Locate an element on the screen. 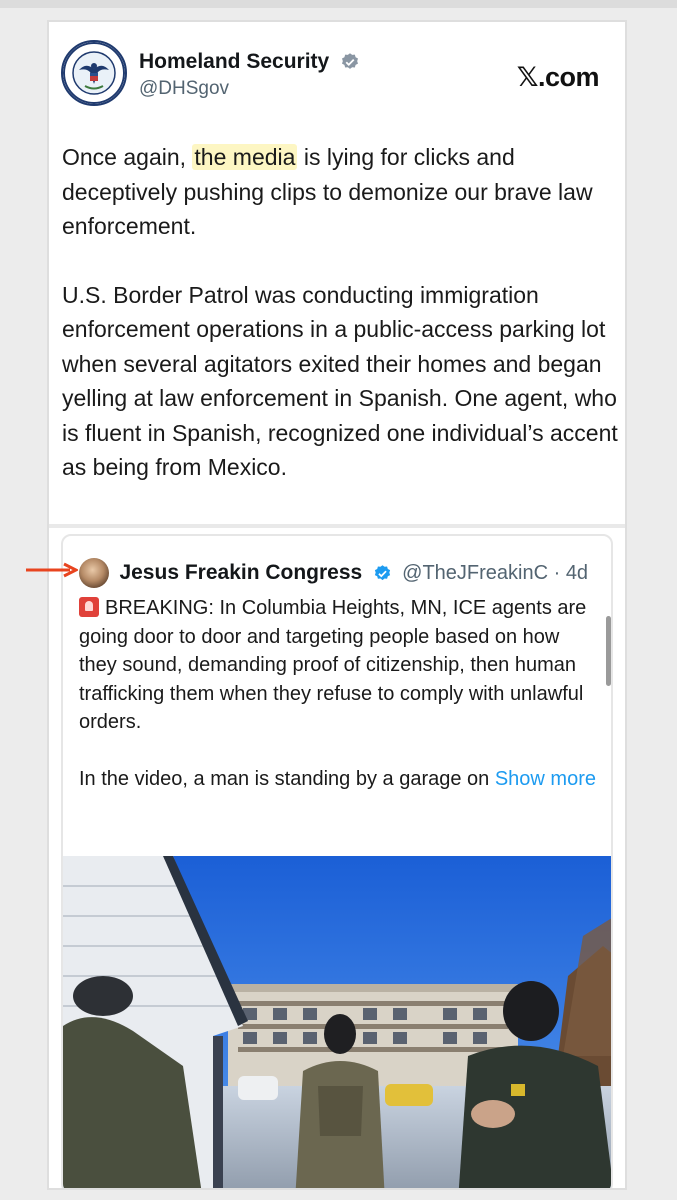  post-header: Homeland Security @DHSgov 𝕏.com is located at coordinates (335, 75).